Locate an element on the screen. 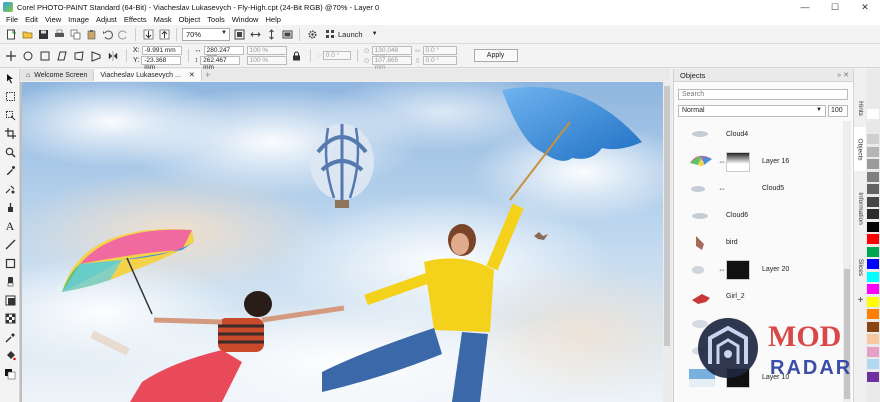 This screenshot has width=880, height=402. y-position-field: -23.368 mm is located at coordinates (161, 63).